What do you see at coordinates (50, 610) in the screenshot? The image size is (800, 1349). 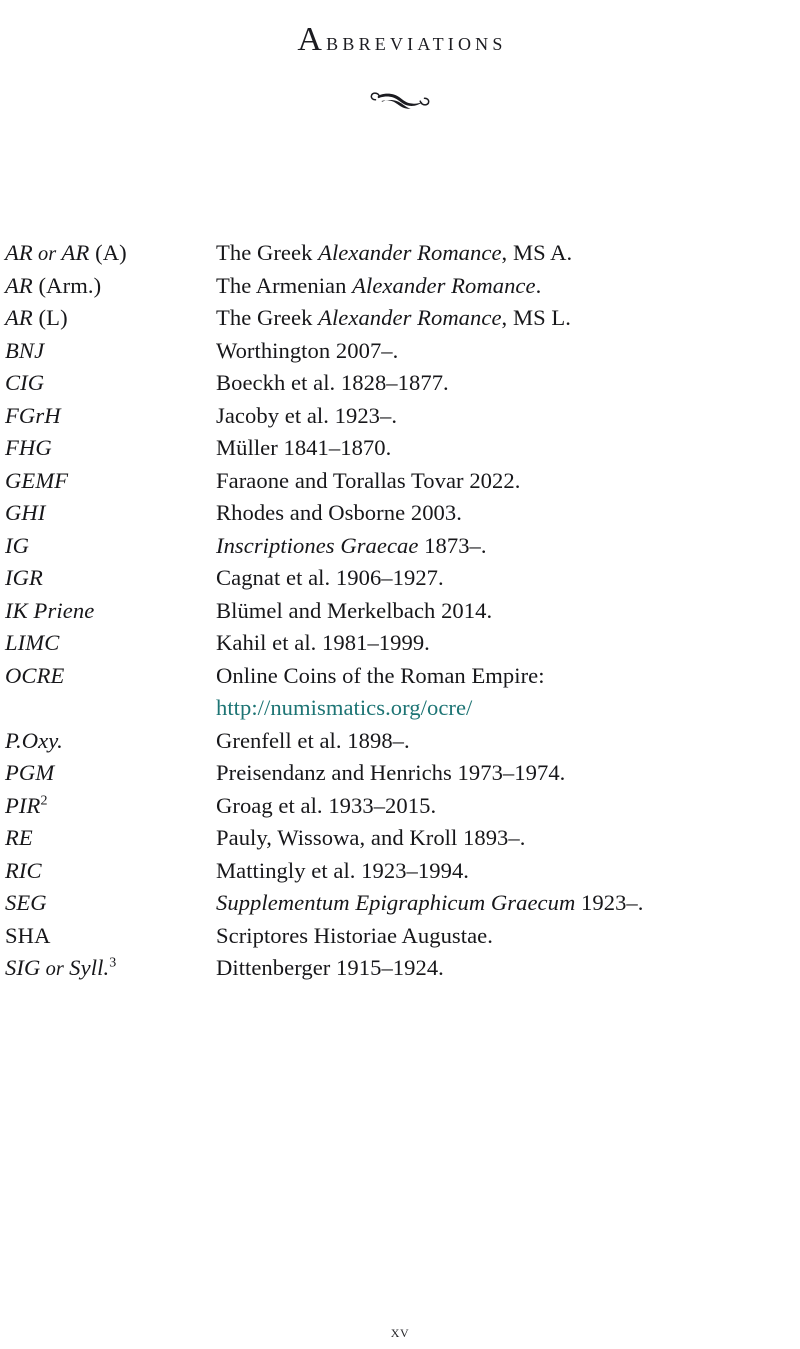 I see `term-run-italic: IK Priene` at bounding box center [50, 610].